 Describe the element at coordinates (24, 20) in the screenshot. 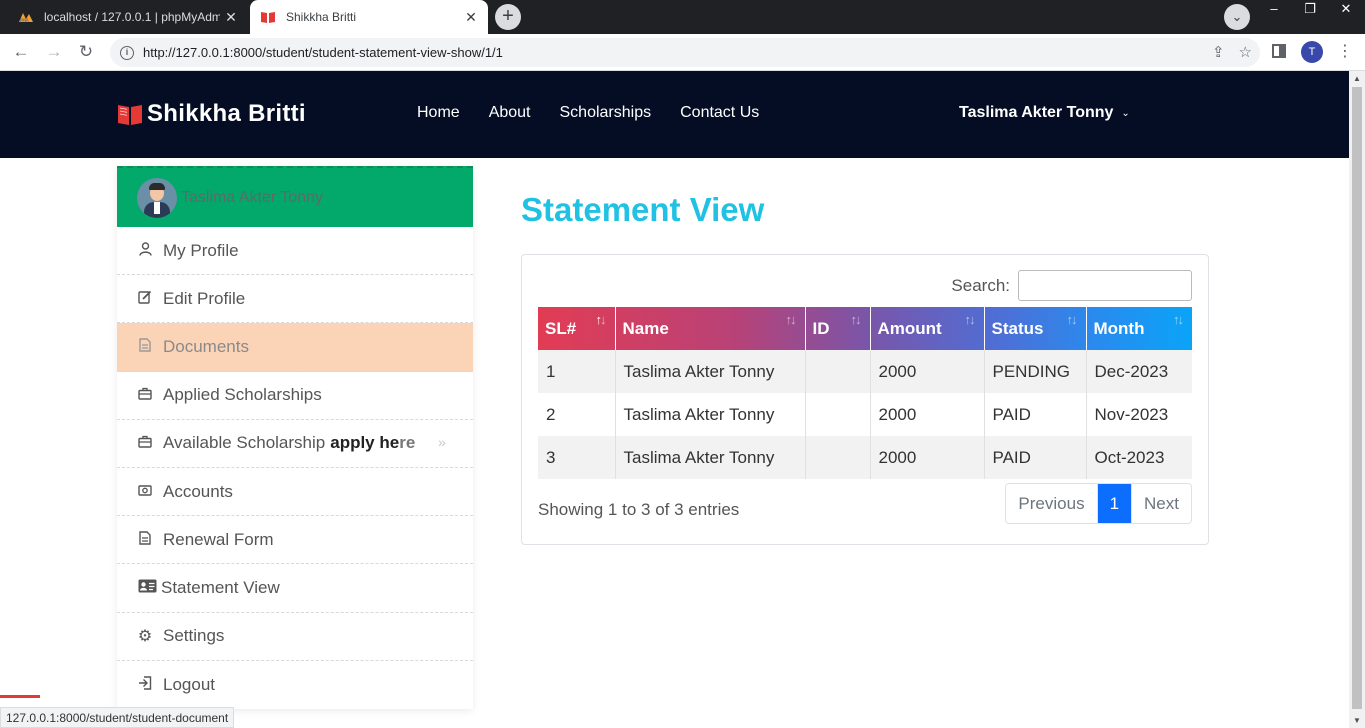

I see `svg-text: PMA` at that location.